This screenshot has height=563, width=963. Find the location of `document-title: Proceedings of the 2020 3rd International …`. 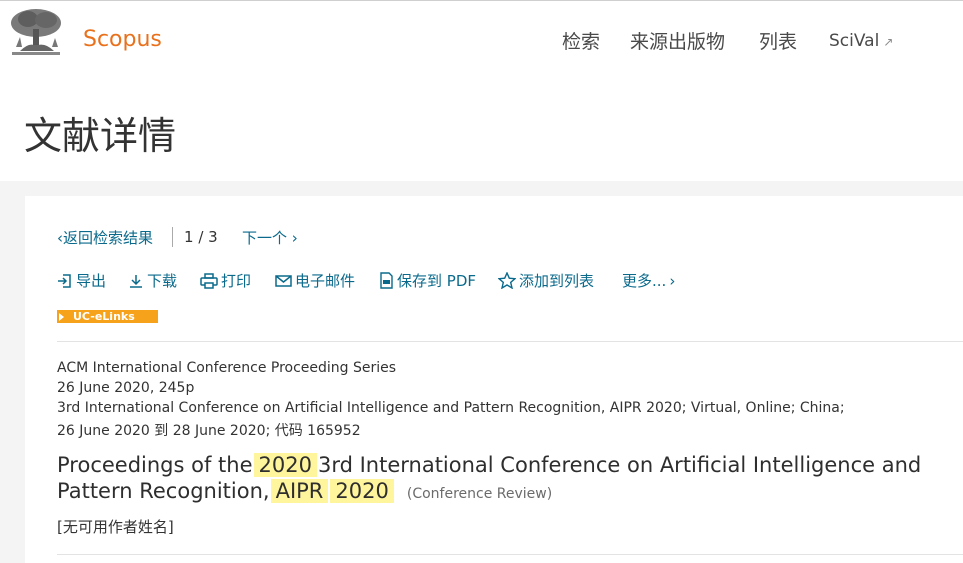

document-title: Proceedings of the 2020 3rd International … is located at coordinates (507, 479).